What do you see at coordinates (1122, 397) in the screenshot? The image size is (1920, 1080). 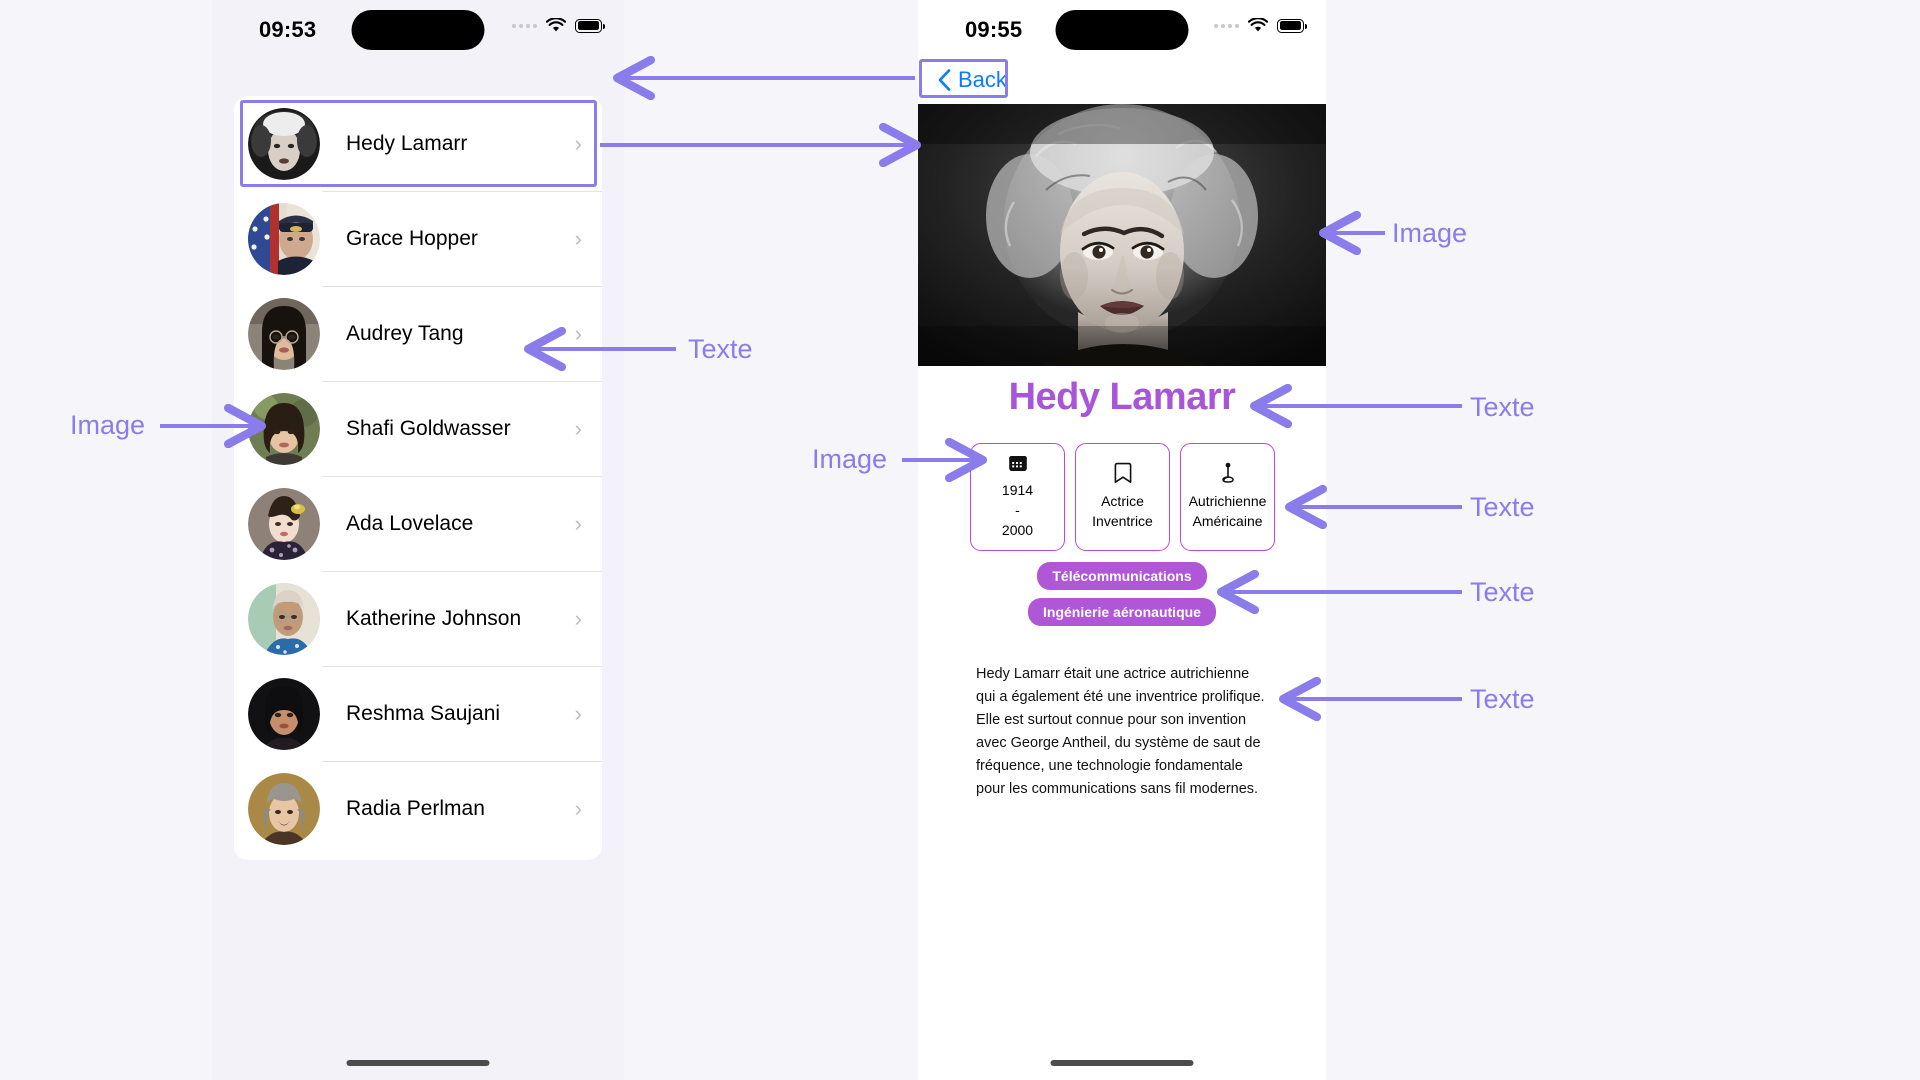 I see `page-title: Hedy Lamarr` at bounding box center [1122, 397].